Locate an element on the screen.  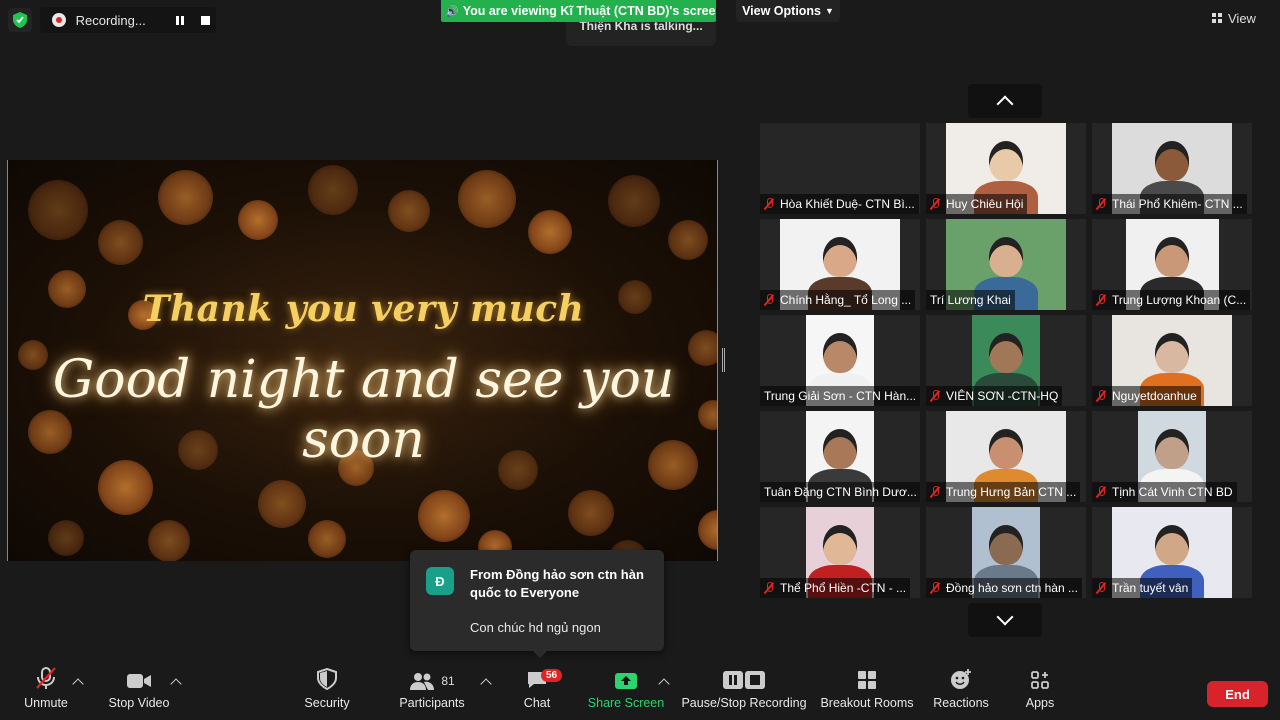
stop-video-button: Stop Video is located at coordinates (139, 692).